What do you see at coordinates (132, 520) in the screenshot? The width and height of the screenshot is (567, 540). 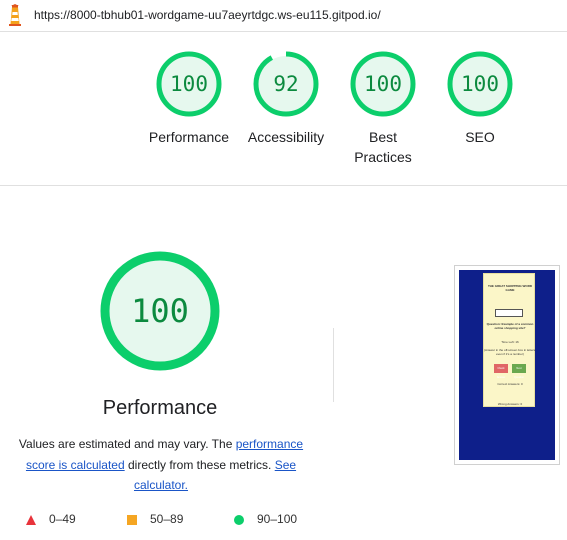 I see `square-icon` at bounding box center [132, 520].